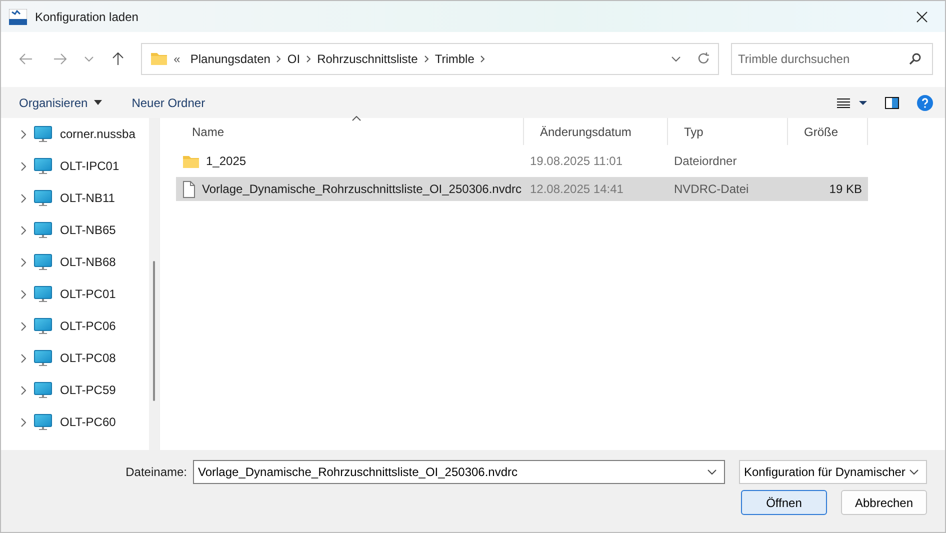 This screenshot has height=533, width=946. What do you see at coordinates (75, 134) in the screenshot?
I see `sidebar-item: corner.nussba` at bounding box center [75, 134].